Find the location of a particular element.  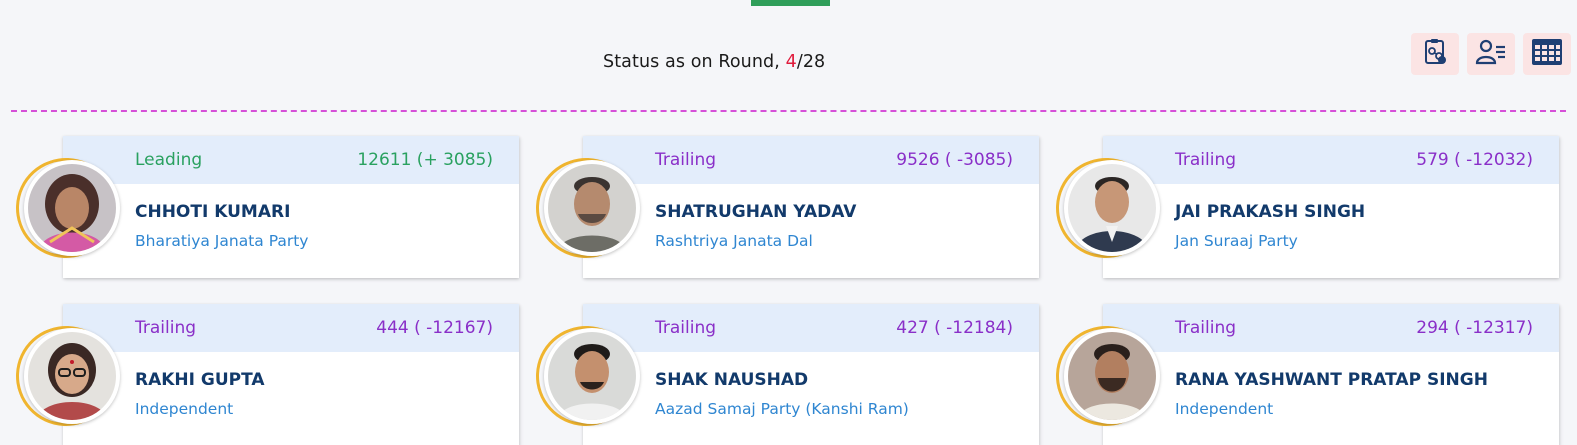

candidate-votes: 427 ( -12184) is located at coordinates (954, 328).